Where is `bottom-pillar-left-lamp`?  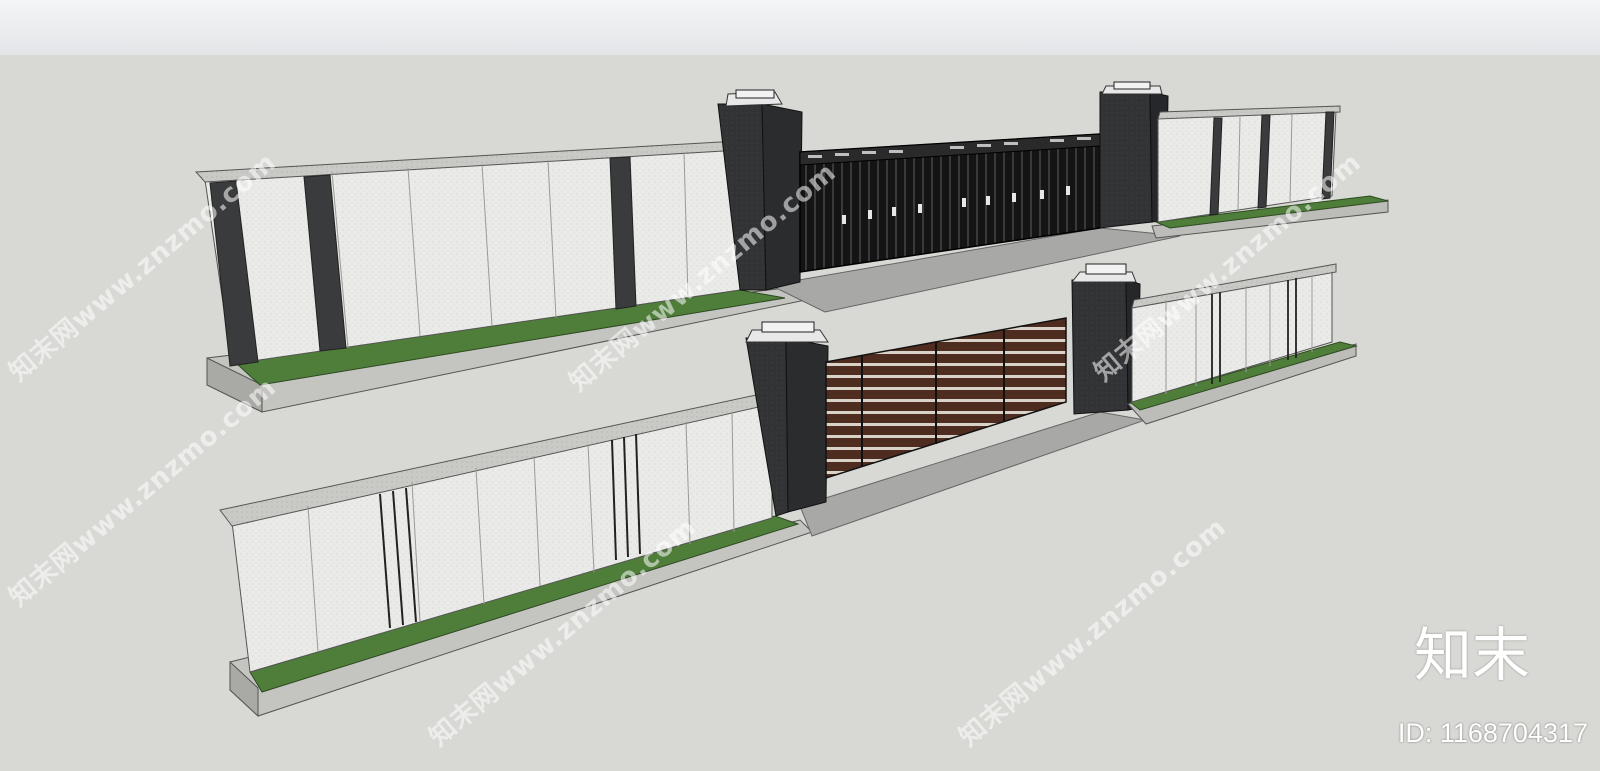 bottom-pillar-left-lamp is located at coordinates (788, 327).